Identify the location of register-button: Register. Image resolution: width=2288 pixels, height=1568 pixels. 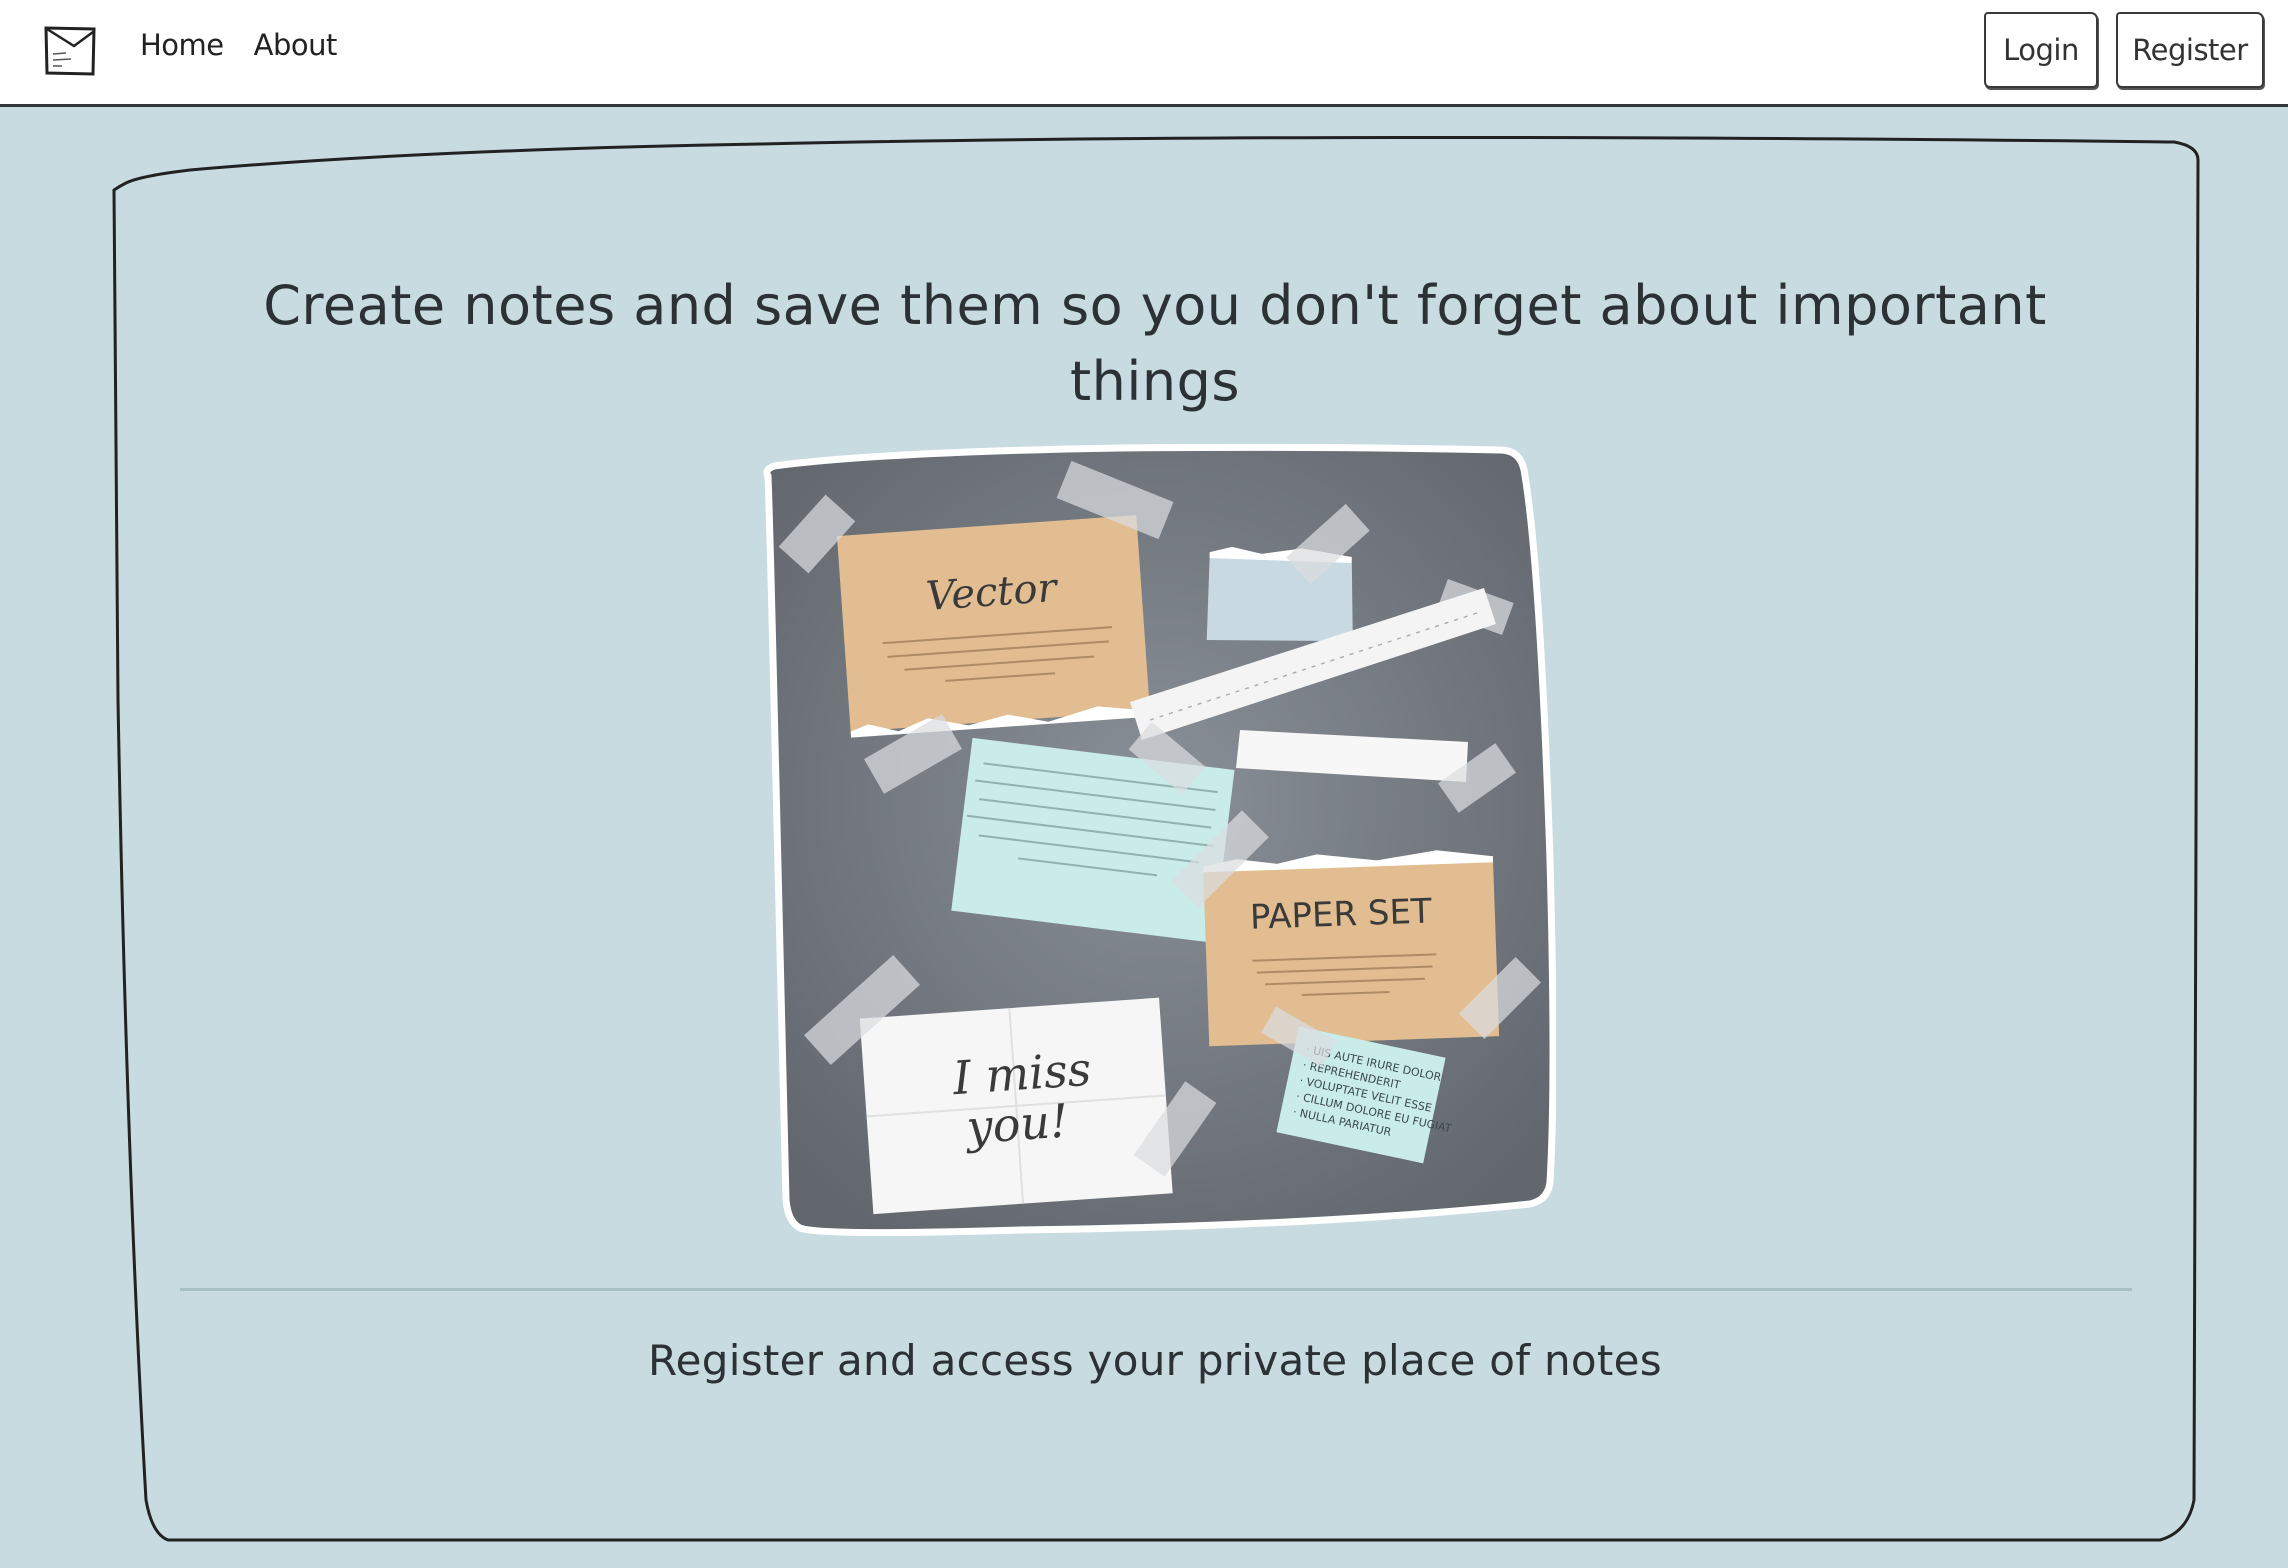
(2190, 50).